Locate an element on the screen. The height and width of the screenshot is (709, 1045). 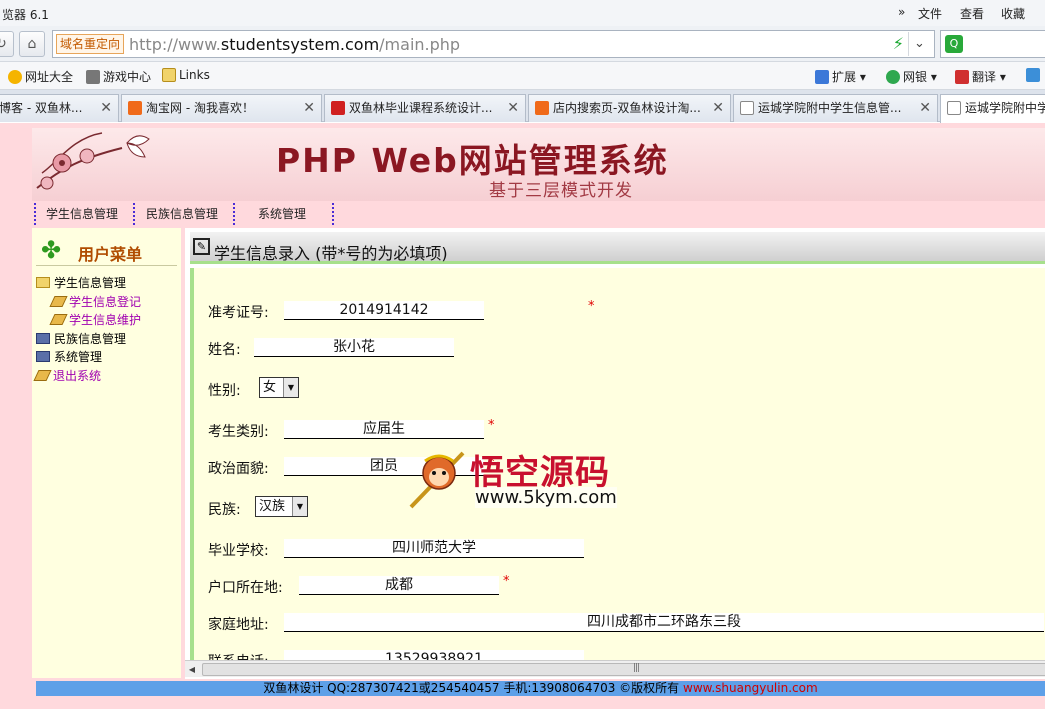
ethnicity-select: 汉族 ▼ is located at coordinates (281, 506).